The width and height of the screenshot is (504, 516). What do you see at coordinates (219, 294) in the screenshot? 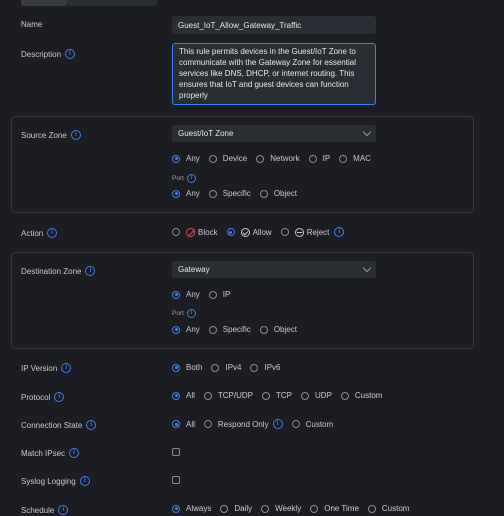
I see `destination-target-ip: IP` at bounding box center [219, 294].